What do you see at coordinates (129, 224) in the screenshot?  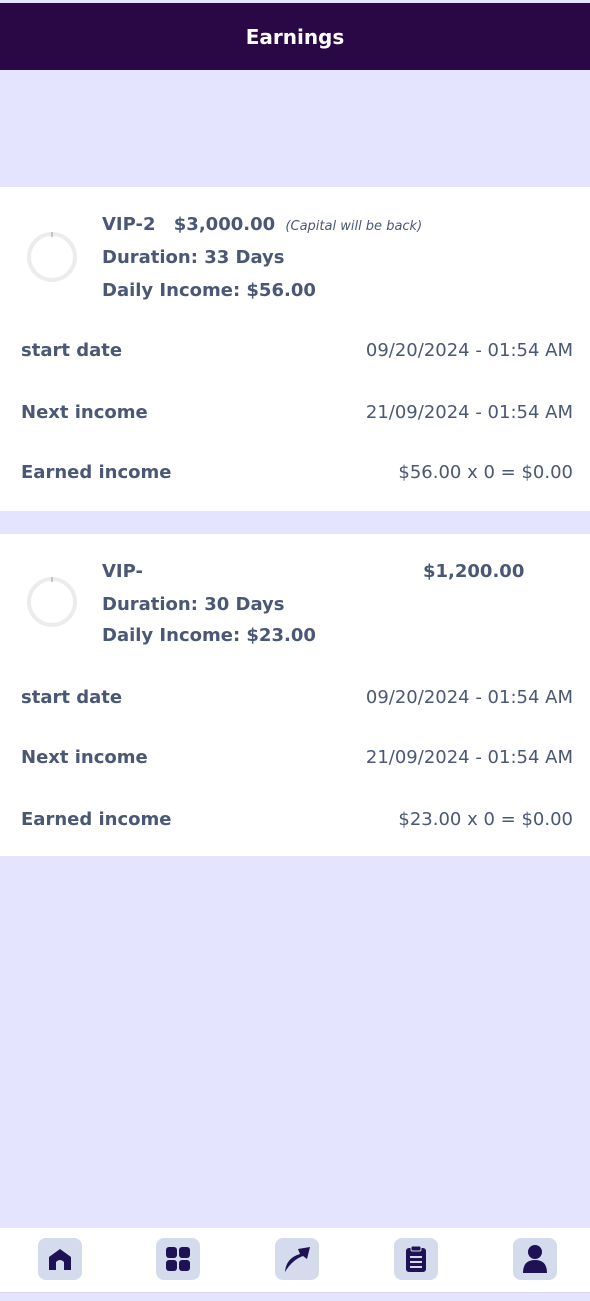 I see `plan-name: VIP-2` at bounding box center [129, 224].